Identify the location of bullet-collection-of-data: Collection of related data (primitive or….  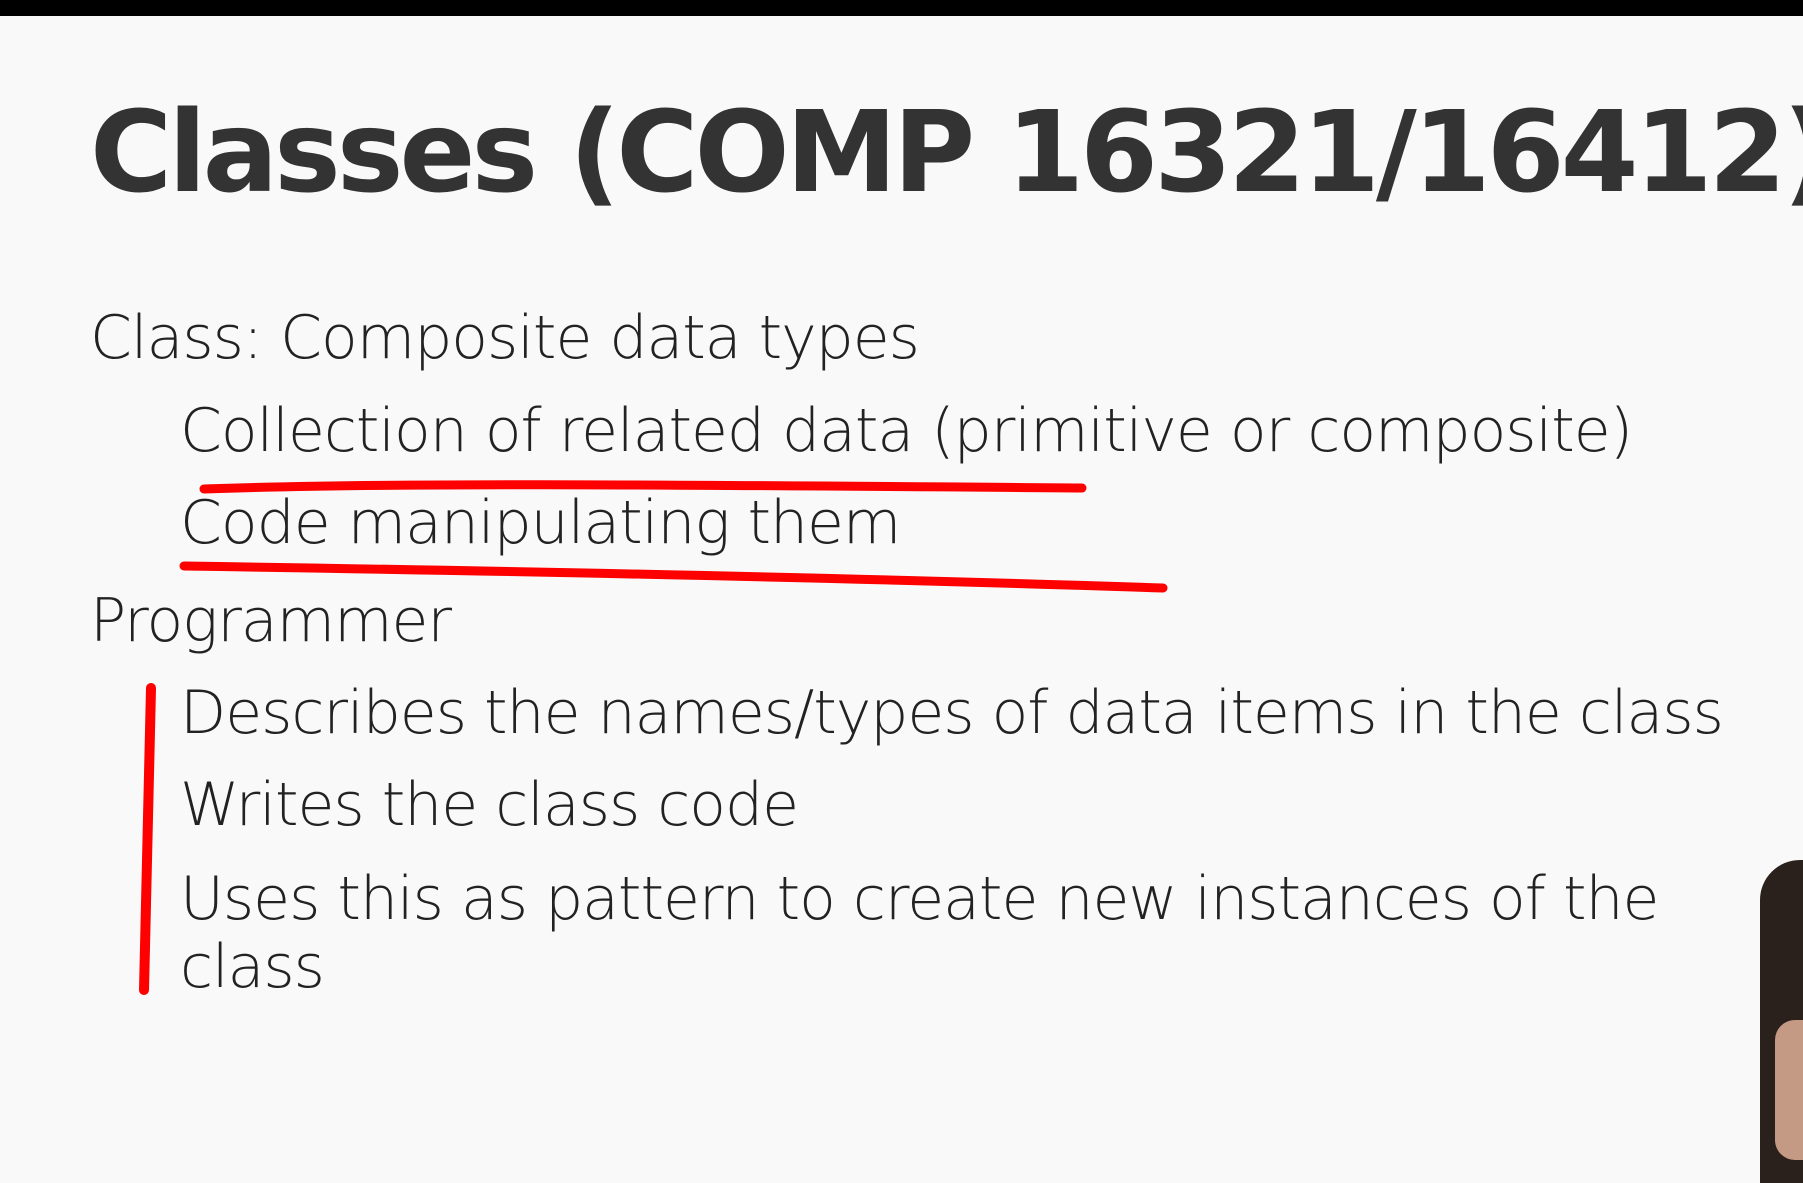
(906, 431).